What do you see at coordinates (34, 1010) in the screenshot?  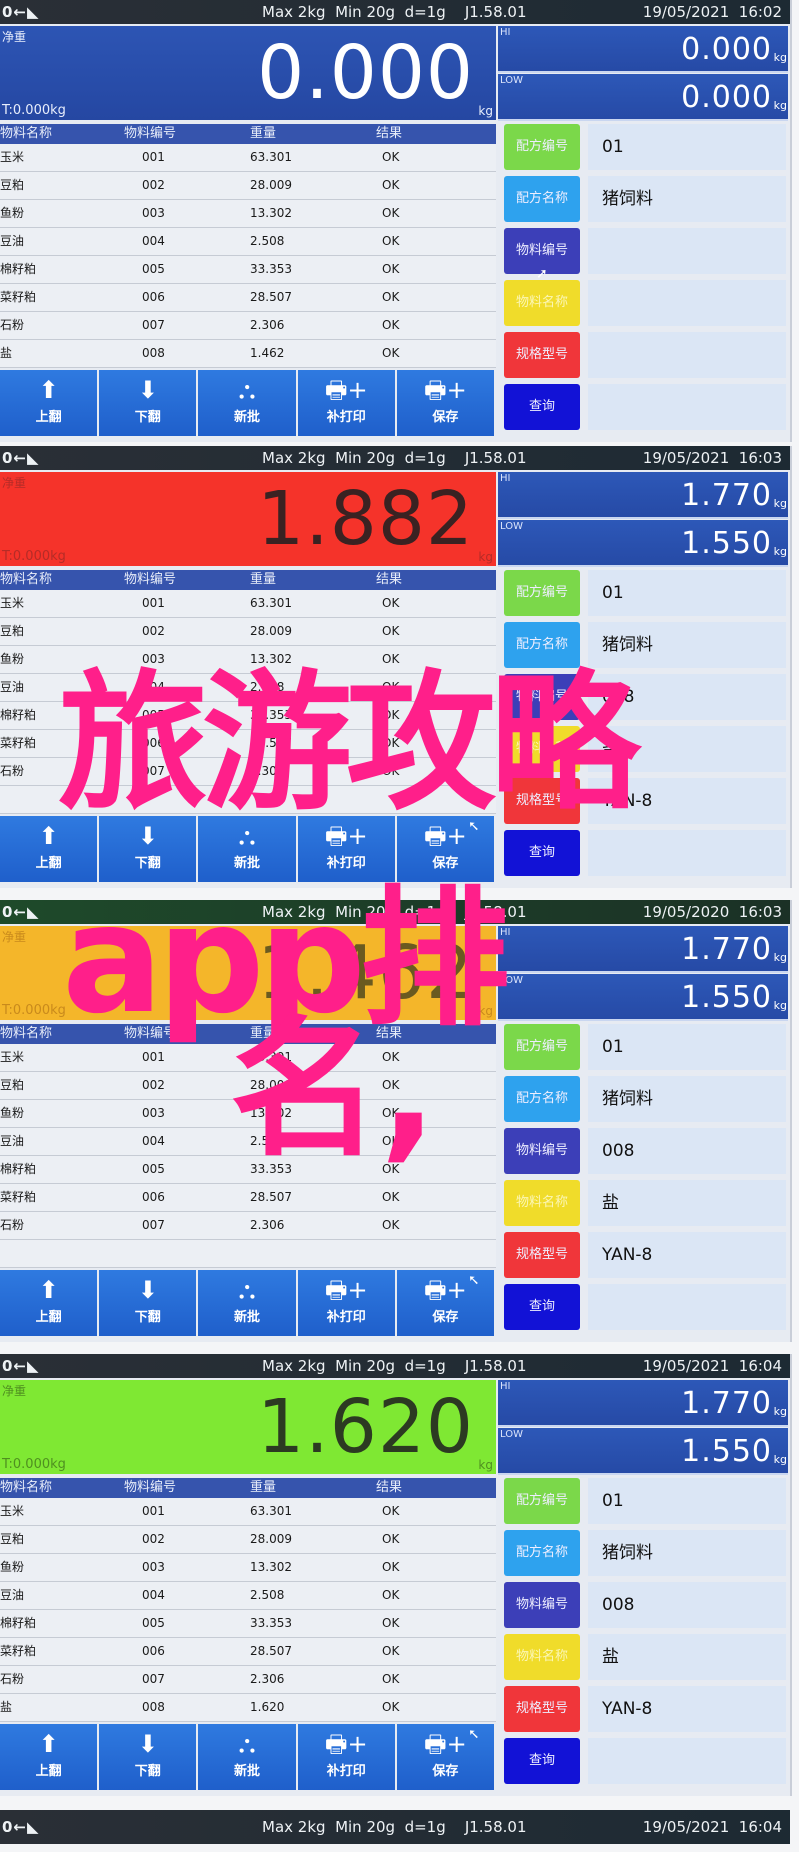 I see `tare-readout: T:0.000kg` at bounding box center [34, 1010].